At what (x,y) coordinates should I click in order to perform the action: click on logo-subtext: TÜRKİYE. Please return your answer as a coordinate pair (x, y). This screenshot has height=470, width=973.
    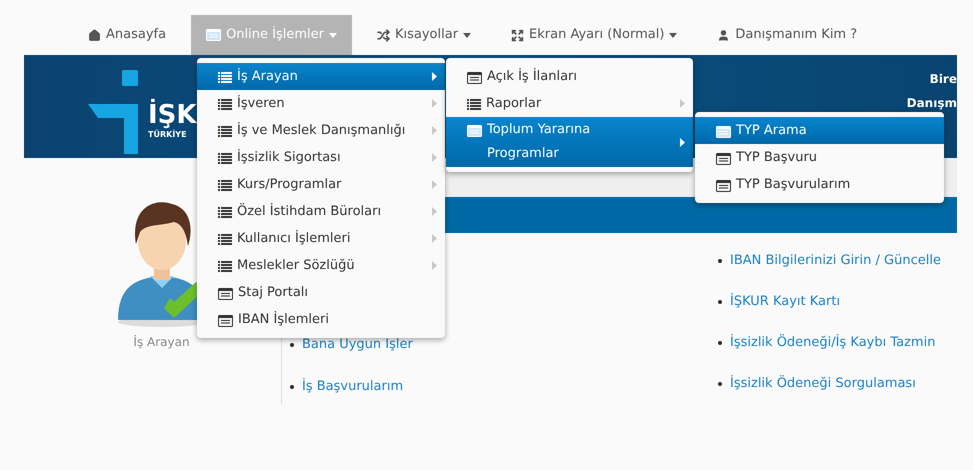
    Looking at the image, I should click on (168, 134).